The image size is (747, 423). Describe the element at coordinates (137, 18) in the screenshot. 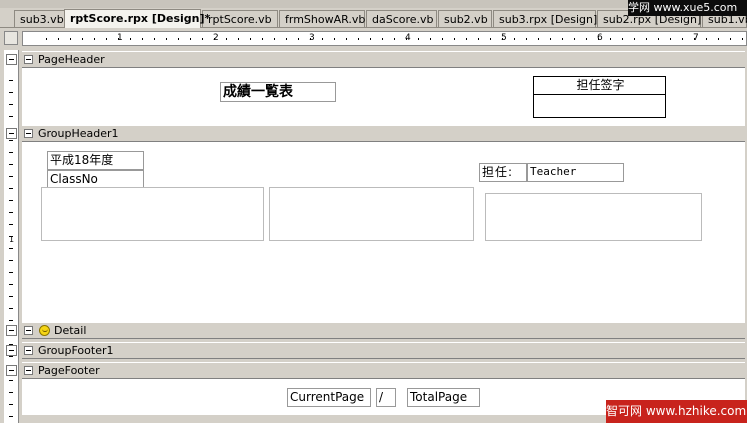

I see `tab-rptscore-design: rptScore.rpx [Design]*` at that location.